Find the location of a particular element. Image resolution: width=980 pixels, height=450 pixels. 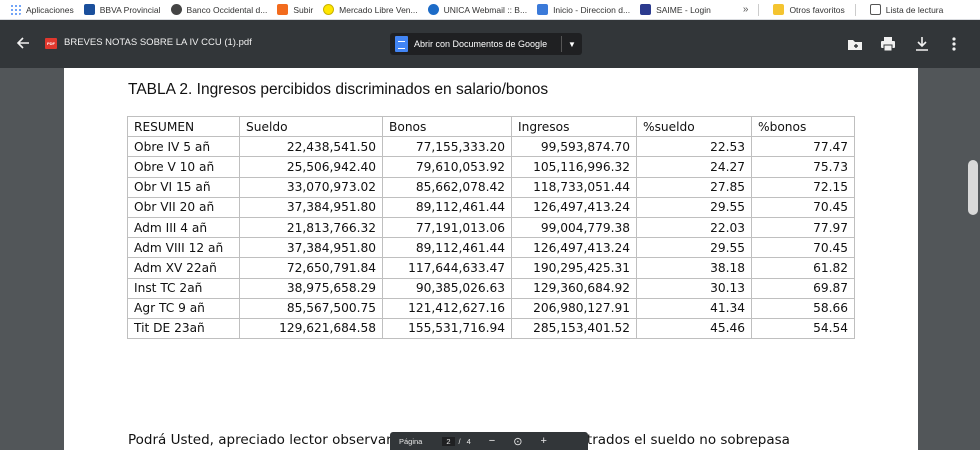

row-label: Inst TC 2añ is located at coordinates (183, 288).